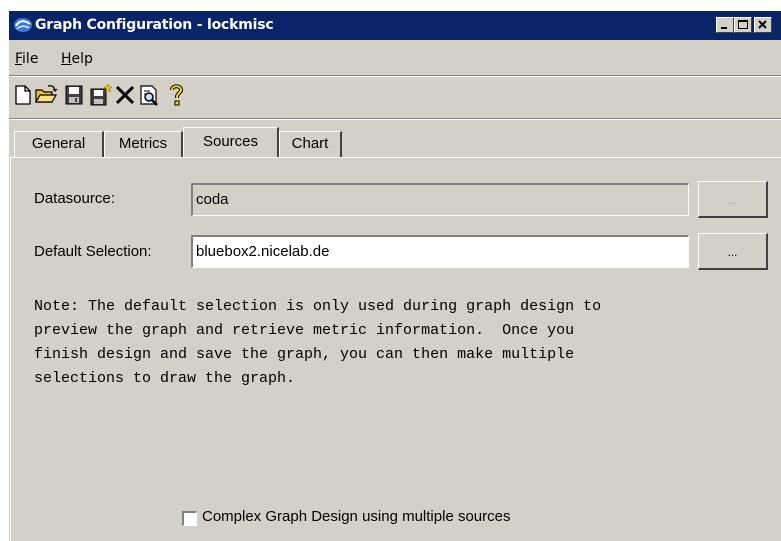 The width and height of the screenshot is (781, 541). I want to click on datasource-field: coda, so click(440, 199).